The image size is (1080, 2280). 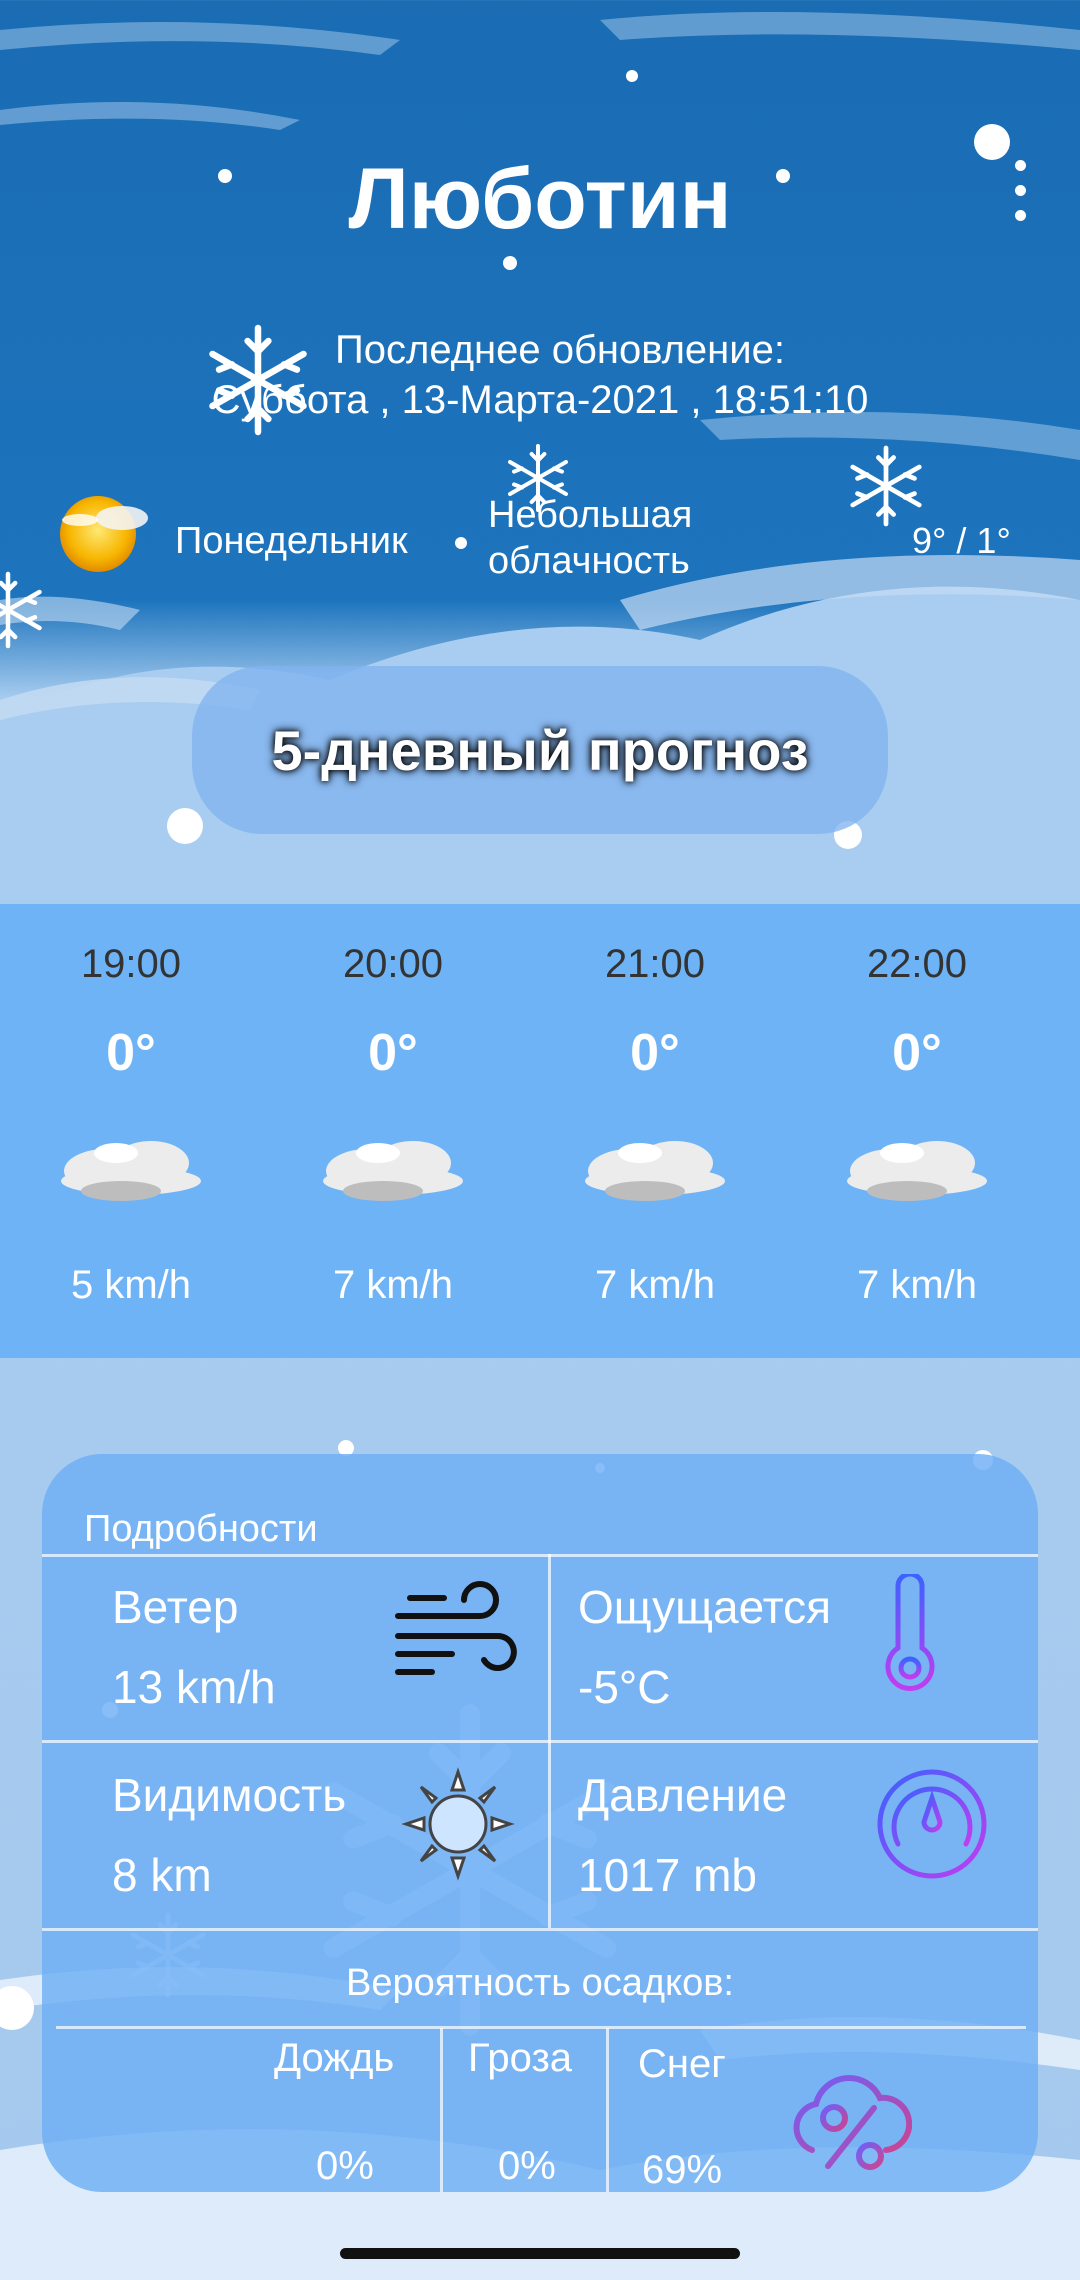 I want to click on five-day-forecast-button: 5-дневный прогноз, so click(x=540, y=750).